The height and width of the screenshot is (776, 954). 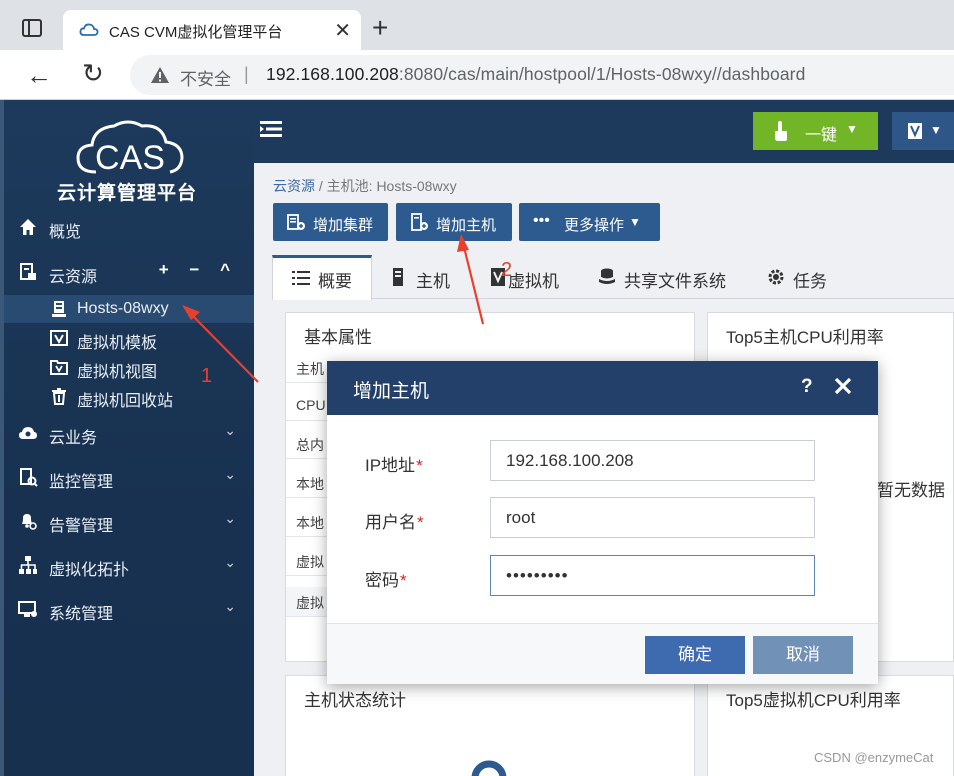 I want to click on username-label: 用户名*, so click(x=394, y=522).